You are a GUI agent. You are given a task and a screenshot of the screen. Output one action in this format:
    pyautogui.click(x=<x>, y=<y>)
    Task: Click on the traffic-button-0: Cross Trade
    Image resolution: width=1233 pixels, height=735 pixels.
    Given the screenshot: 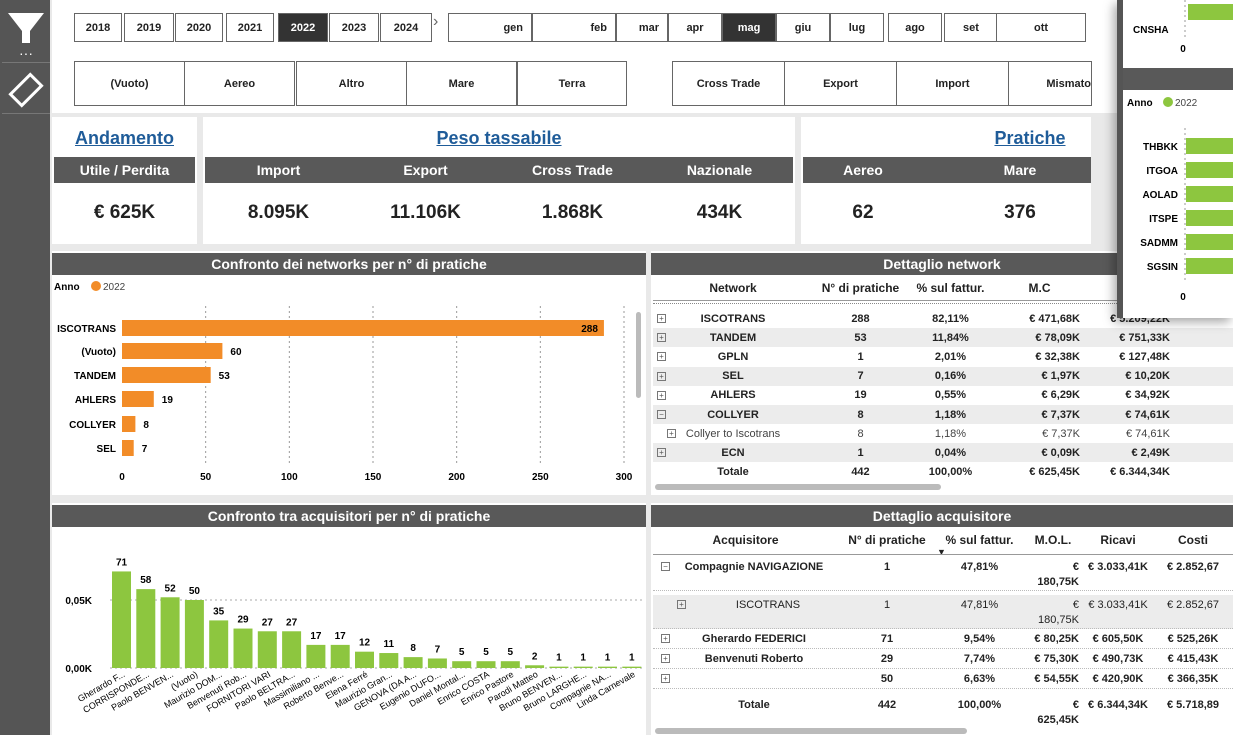 What is the action you would take?
    pyautogui.click(x=728, y=83)
    